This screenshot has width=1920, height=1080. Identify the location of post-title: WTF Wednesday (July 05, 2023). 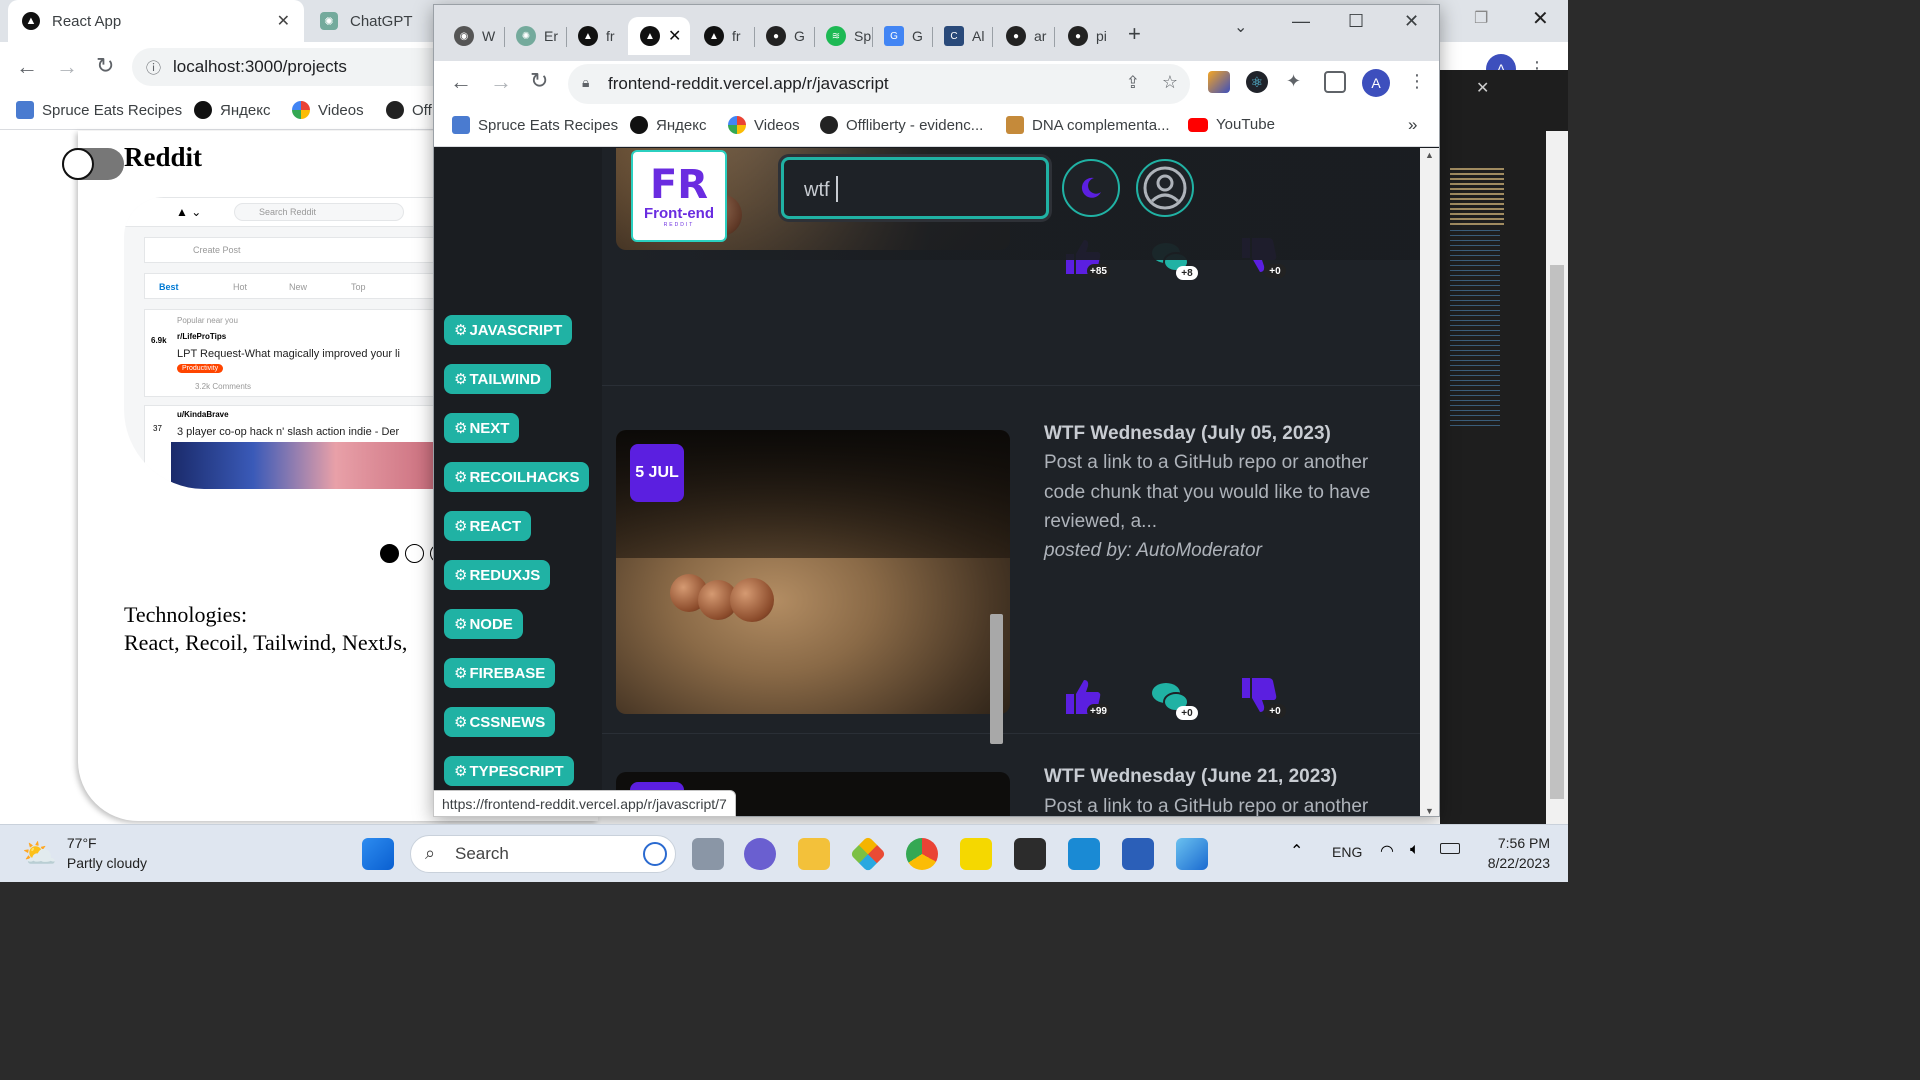
(1224, 434).